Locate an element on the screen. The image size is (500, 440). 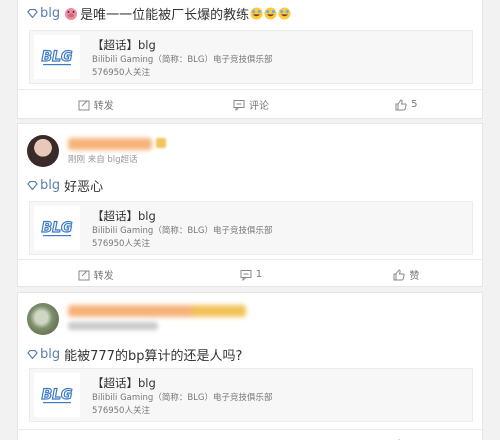
post-text: blg 能被777的bp算计的还是人吗? is located at coordinates (134, 354).